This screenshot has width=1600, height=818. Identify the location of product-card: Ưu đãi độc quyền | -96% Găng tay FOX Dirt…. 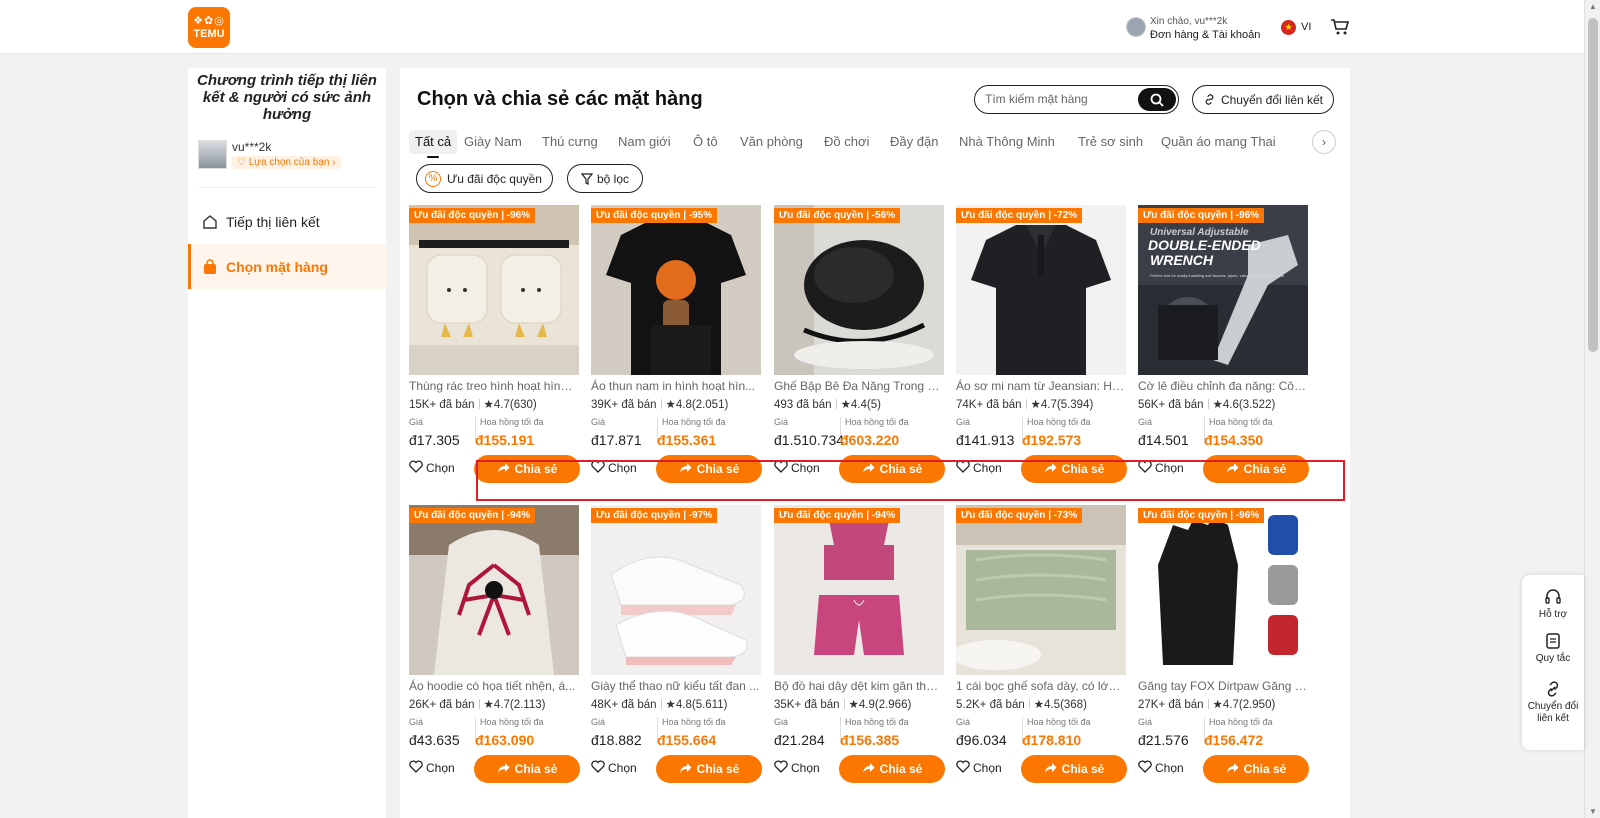
(1223, 650).